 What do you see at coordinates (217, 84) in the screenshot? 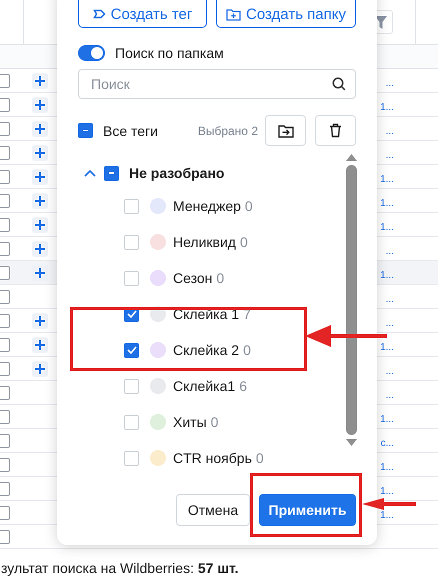
I see `search-field: Поиск` at bounding box center [217, 84].